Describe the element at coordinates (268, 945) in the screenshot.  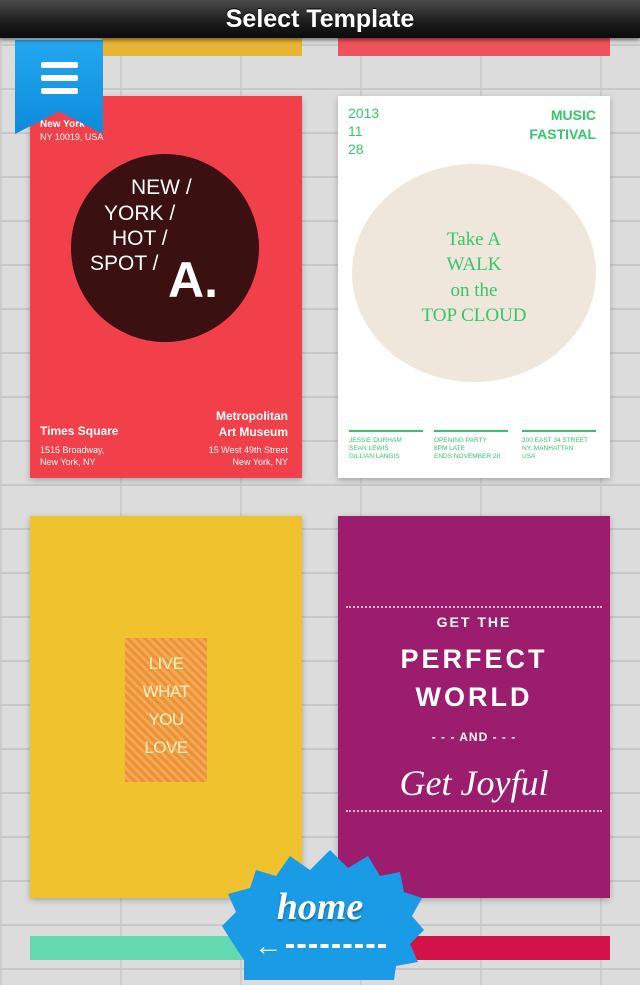
I see `arrow-left-icon: ←` at that location.